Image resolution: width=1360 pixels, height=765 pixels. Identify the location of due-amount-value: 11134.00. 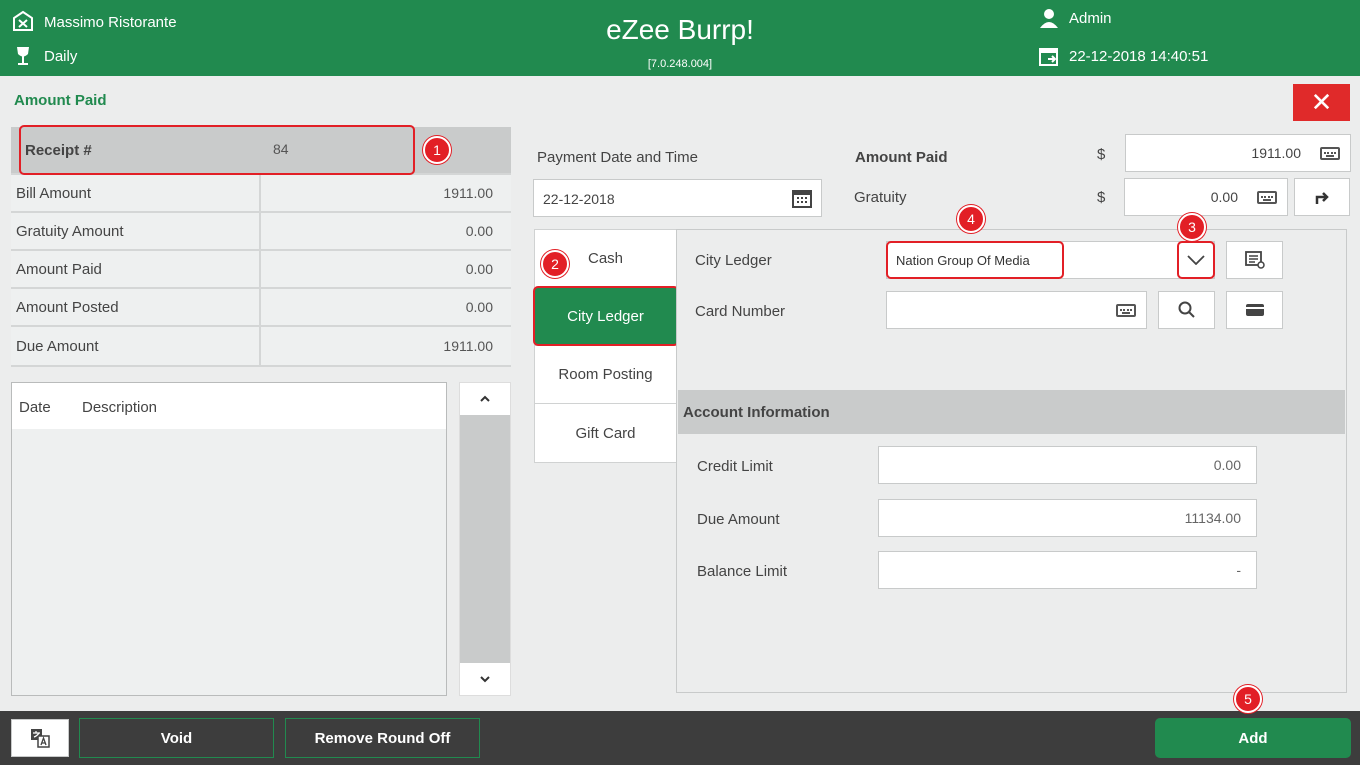
(1212, 518).